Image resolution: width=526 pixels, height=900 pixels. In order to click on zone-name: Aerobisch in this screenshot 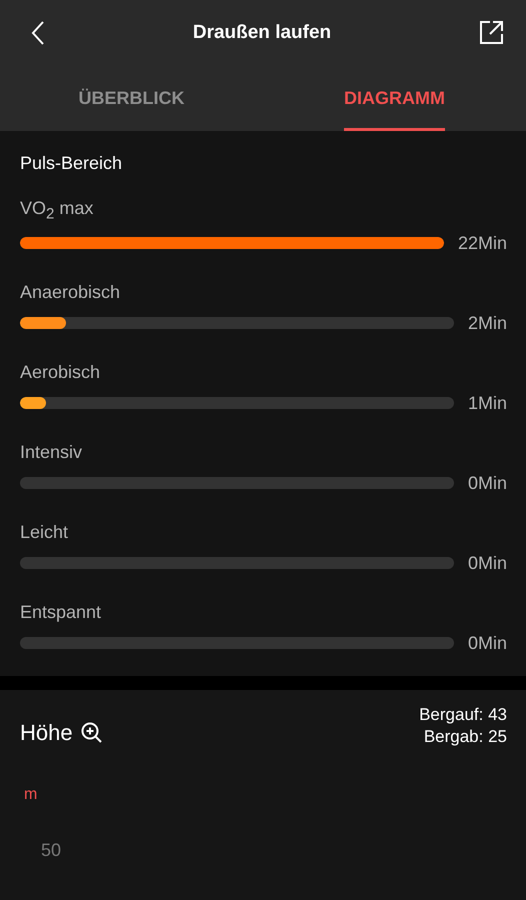, I will do `click(61, 372)`.